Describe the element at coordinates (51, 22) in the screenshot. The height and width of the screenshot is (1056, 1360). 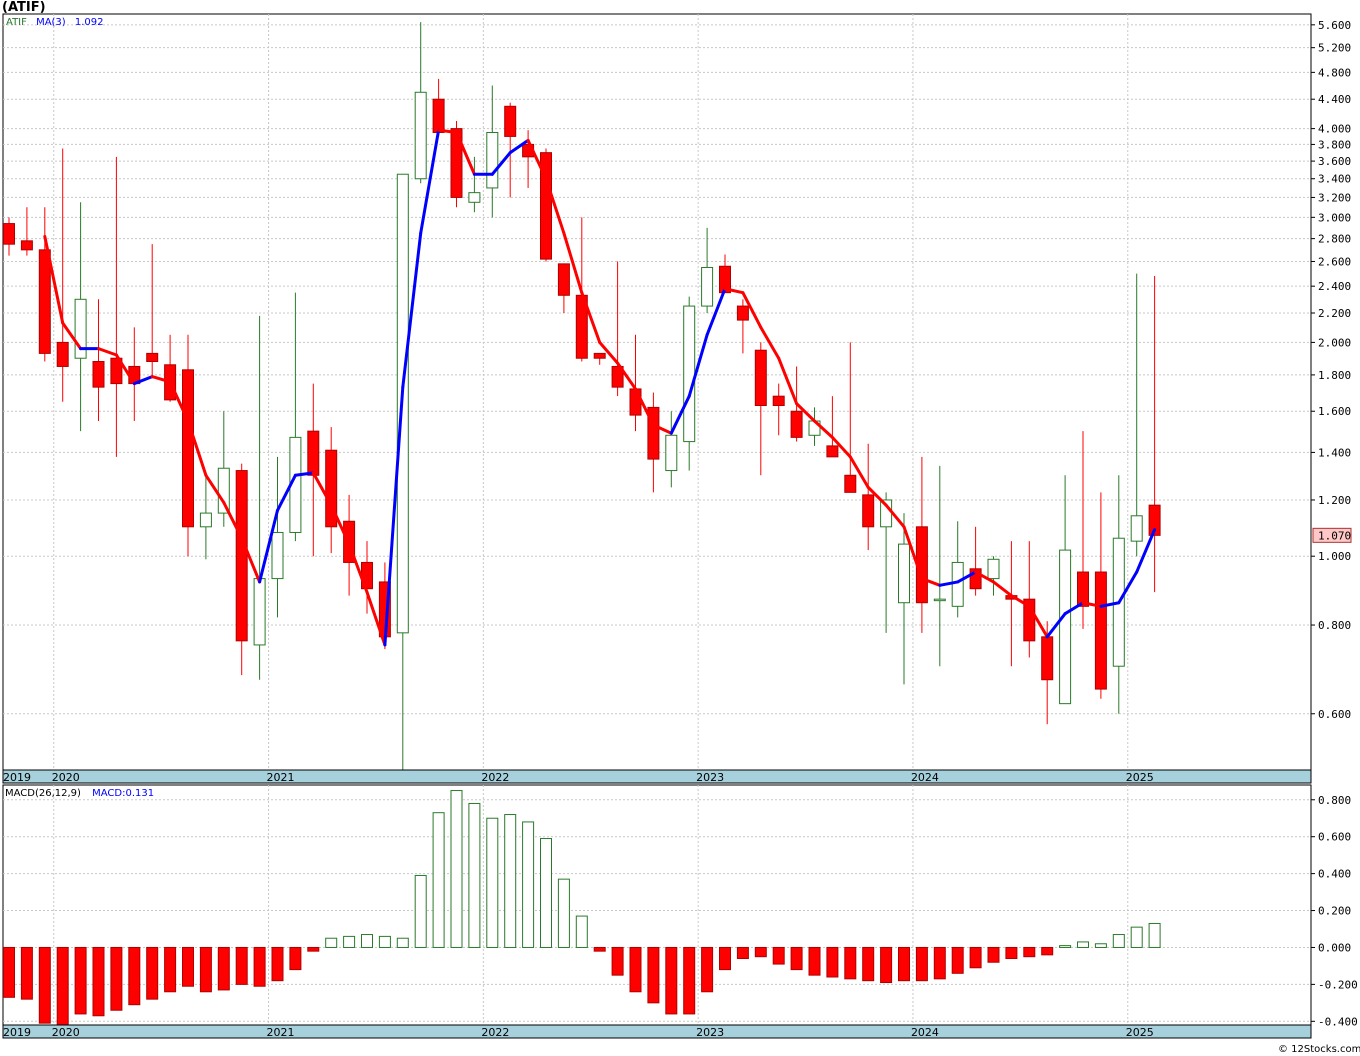
I see `ma-label: MA(3)` at that location.